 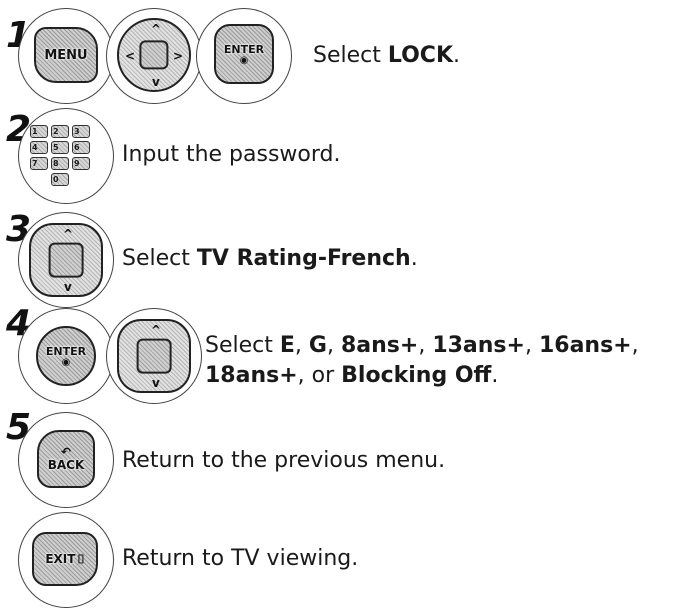 I want to click on option-18ans: 18ans+, so click(x=251, y=375).